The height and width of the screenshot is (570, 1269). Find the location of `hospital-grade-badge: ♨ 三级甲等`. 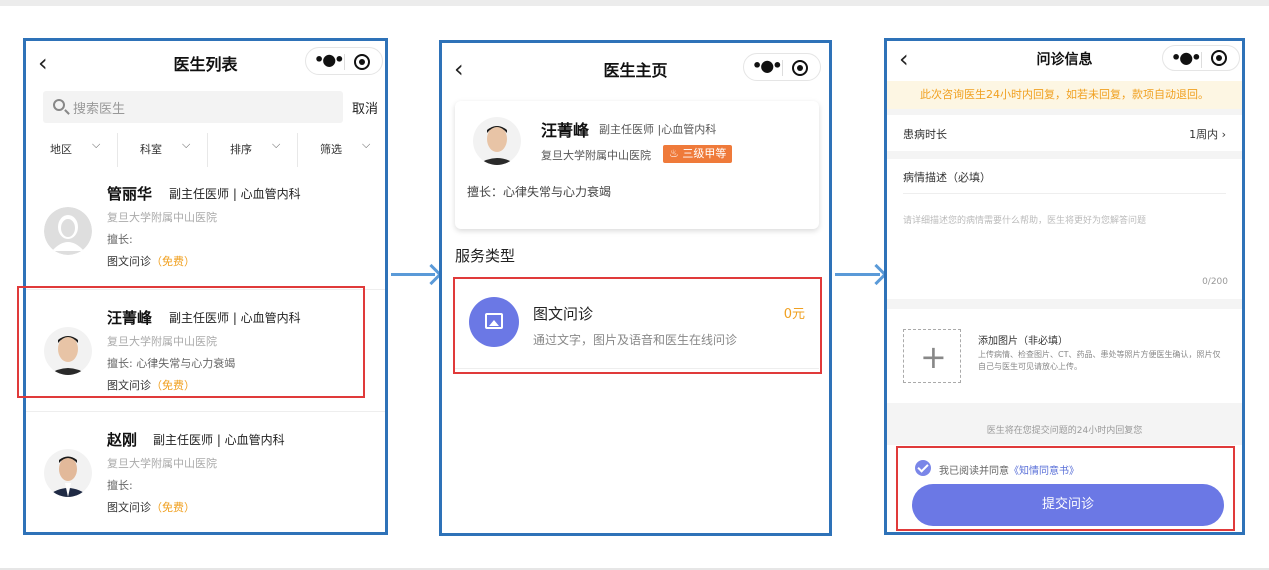

hospital-grade-badge: ♨ 三级甲等 is located at coordinates (698, 154).